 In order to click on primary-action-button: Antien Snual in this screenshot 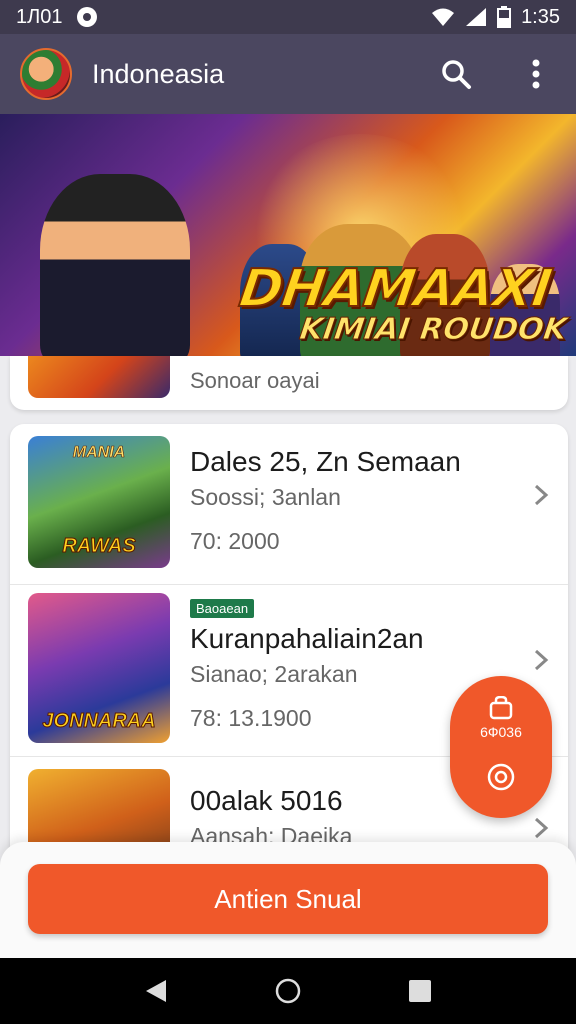, I will do `click(288, 899)`.